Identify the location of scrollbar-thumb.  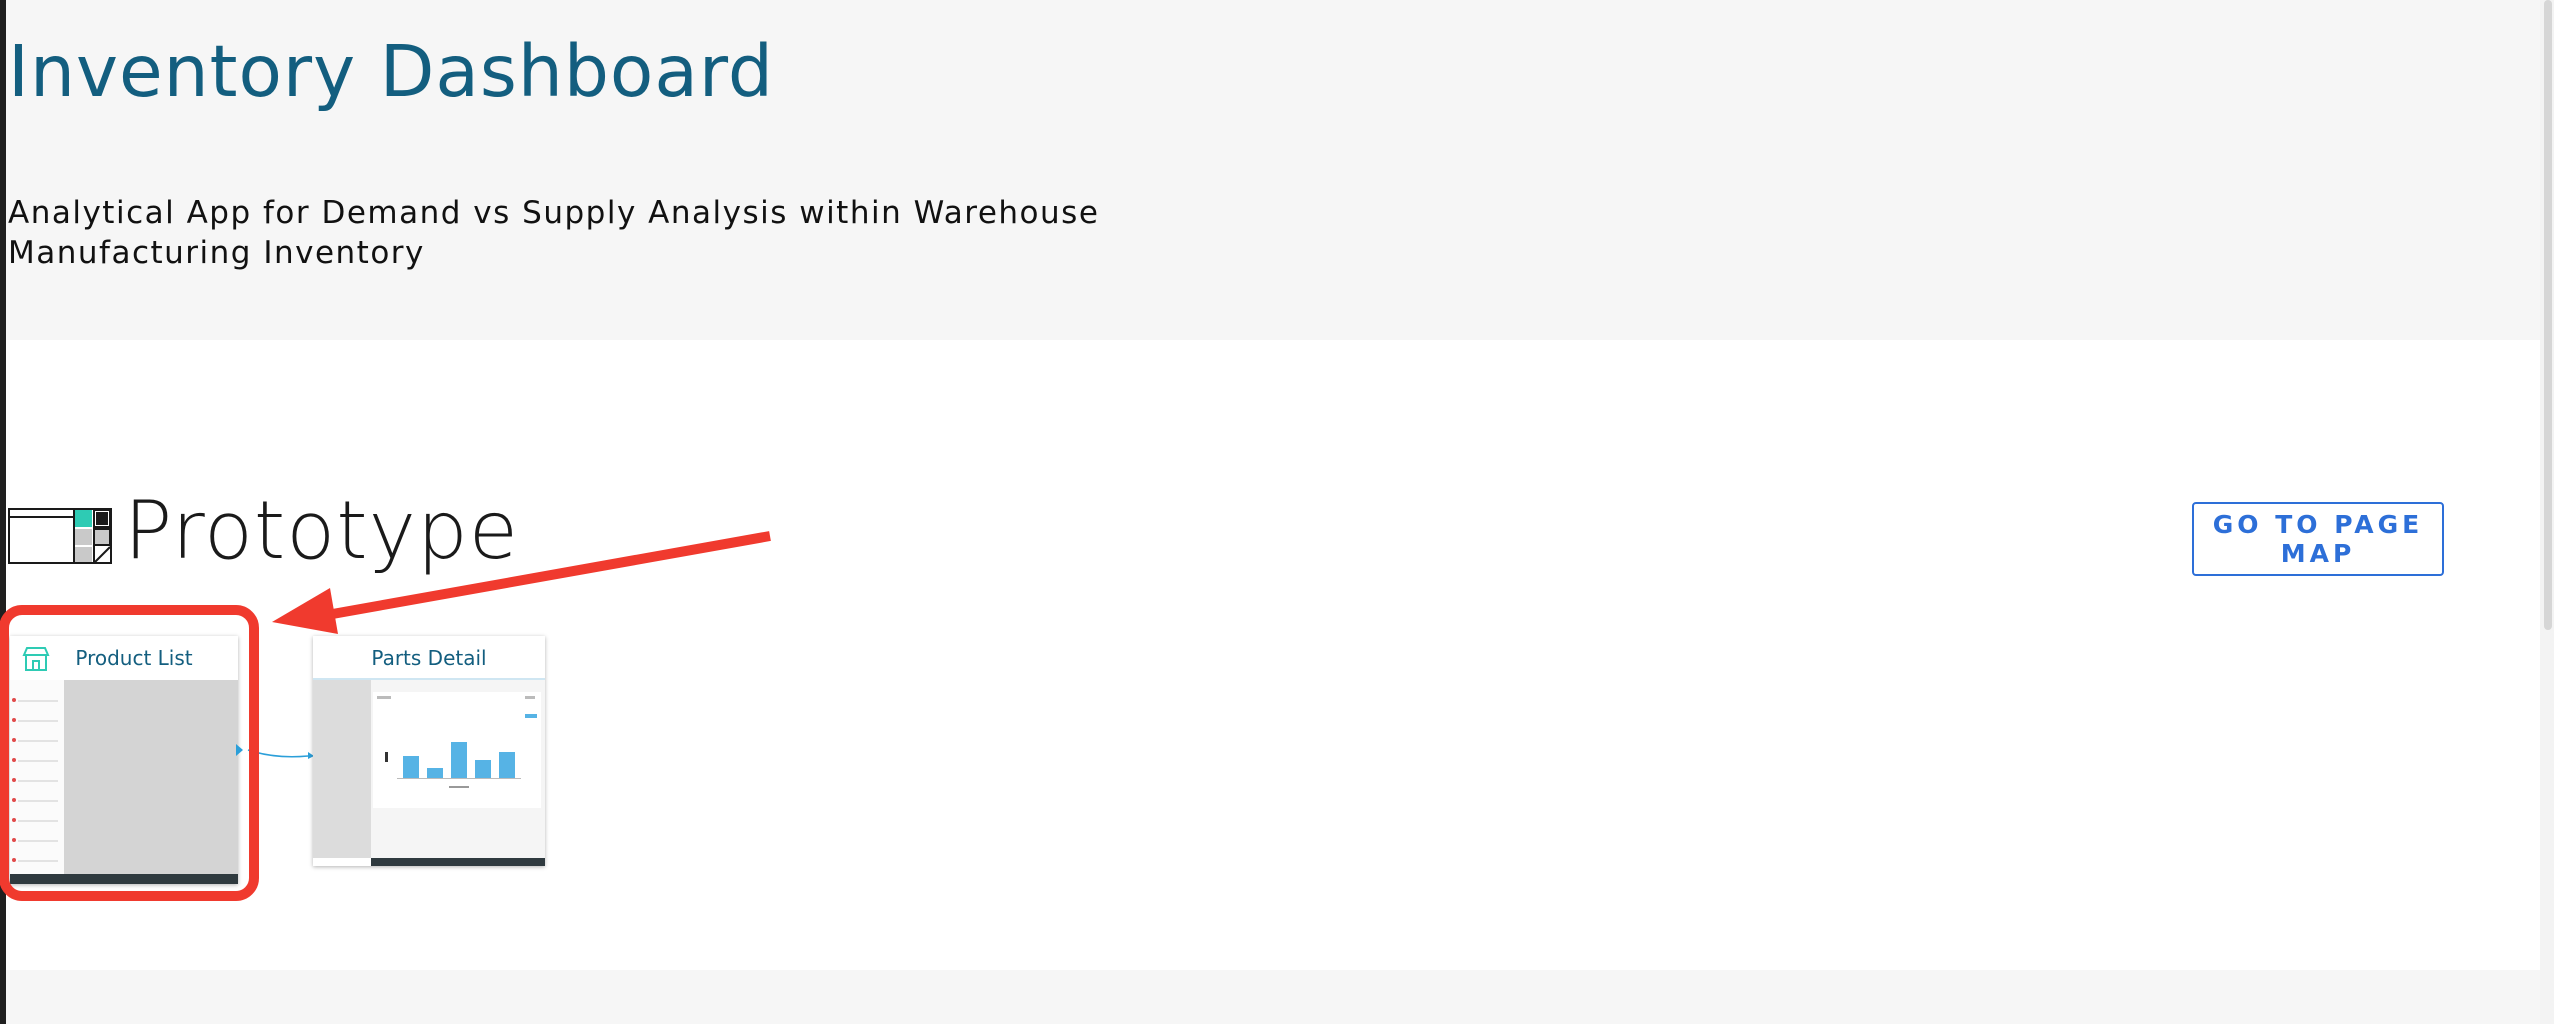
(2548, 315).